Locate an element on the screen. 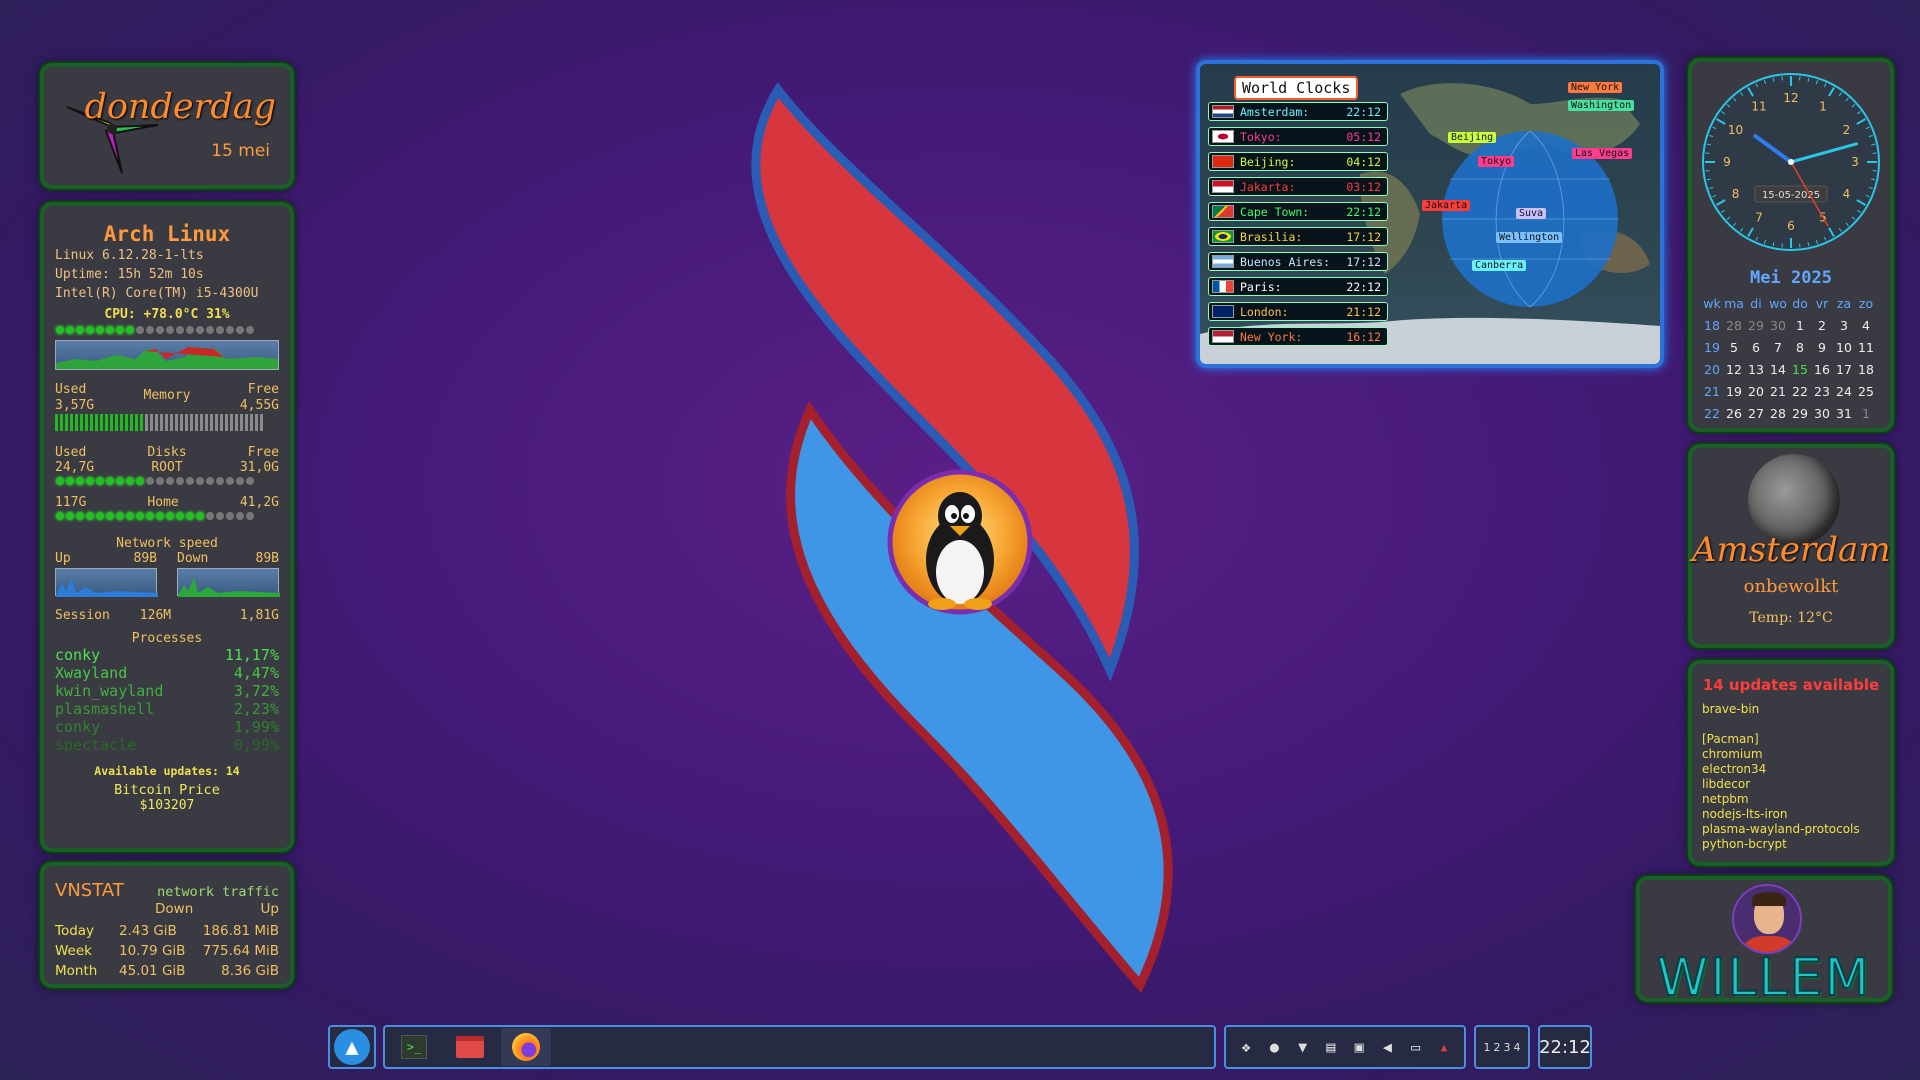  calendar-day: 22 is located at coordinates (1800, 391).